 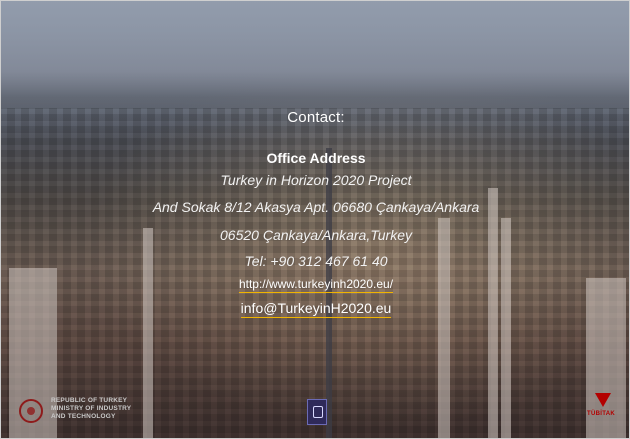 I want to click on email-link-text: info@TurkeyinH2020.eu, so click(x=316, y=309).